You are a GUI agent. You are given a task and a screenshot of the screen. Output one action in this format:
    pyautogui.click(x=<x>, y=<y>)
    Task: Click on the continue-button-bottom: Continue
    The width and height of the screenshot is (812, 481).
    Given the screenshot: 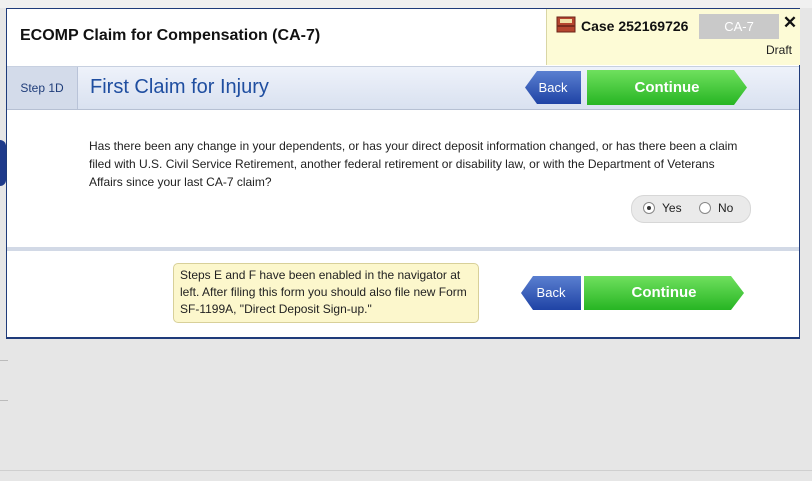 What is the action you would take?
    pyautogui.click(x=664, y=293)
    